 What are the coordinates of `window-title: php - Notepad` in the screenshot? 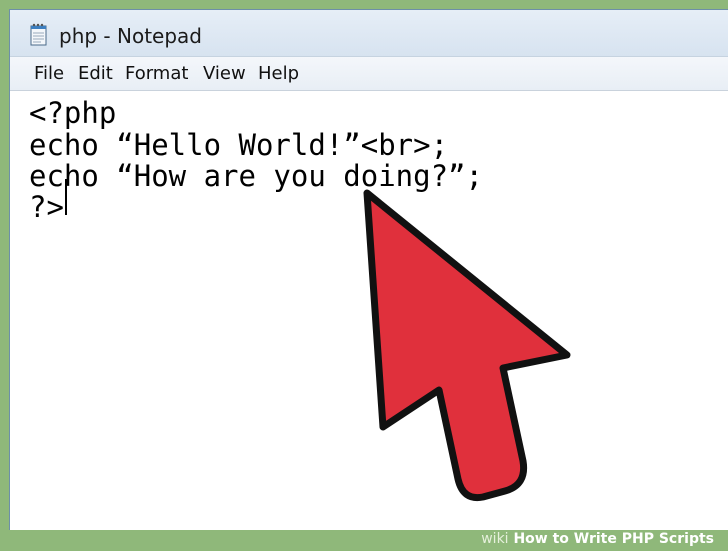 It's located at (130, 36).